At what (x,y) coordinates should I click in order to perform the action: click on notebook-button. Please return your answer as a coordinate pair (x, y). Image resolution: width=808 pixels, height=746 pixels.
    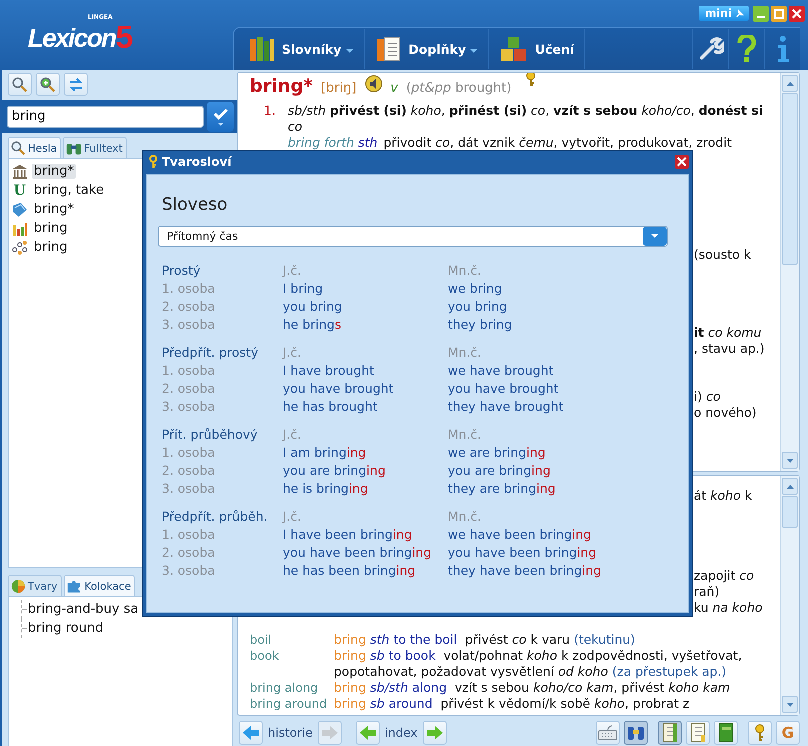
    Looking at the image, I should click on (670, 733).